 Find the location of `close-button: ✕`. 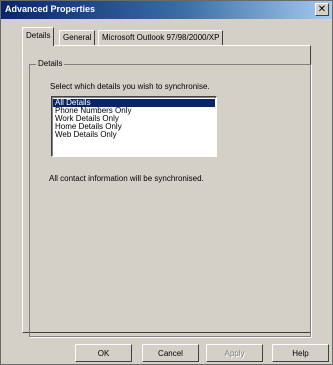

close-button: ✕ is located at coordinates (322, 9).